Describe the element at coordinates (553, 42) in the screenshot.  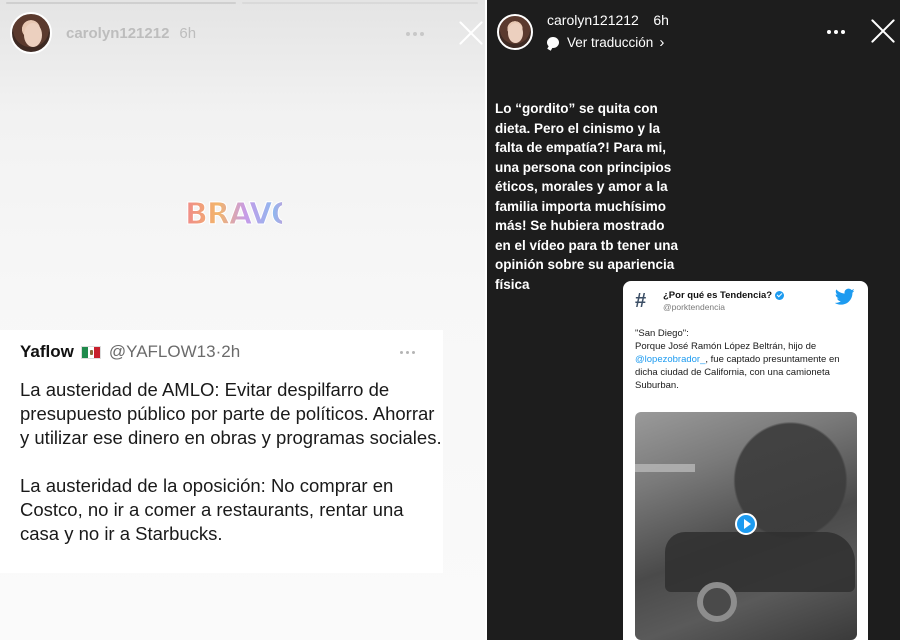
I see `translate-bubble-icon` at that location.